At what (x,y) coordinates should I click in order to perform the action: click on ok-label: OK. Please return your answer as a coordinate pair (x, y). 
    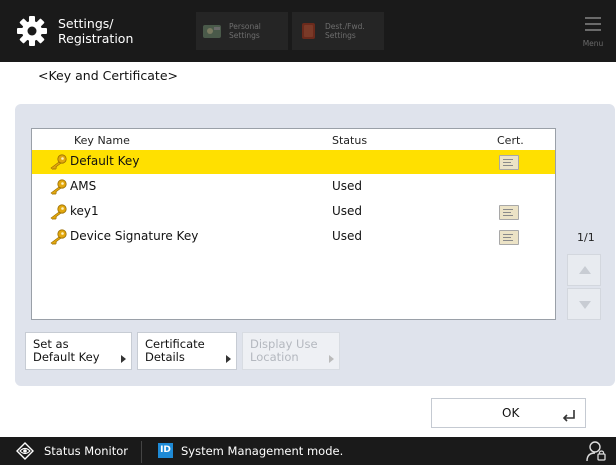
    Looking at the image, I should click on (511, 413).